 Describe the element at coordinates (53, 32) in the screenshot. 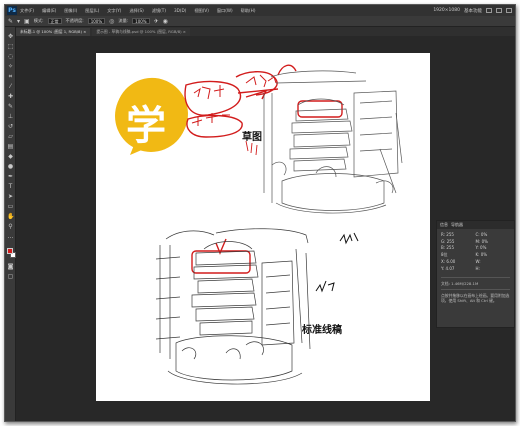

I see `tab-document-1: 未标题-1 @ 100% (图层 1, RGB/8) ×` at that location.